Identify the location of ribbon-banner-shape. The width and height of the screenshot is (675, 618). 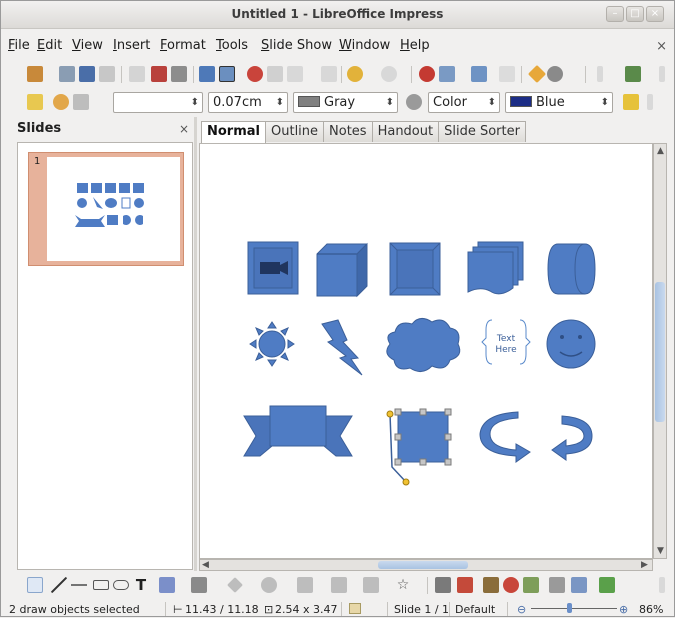
(298, 431).